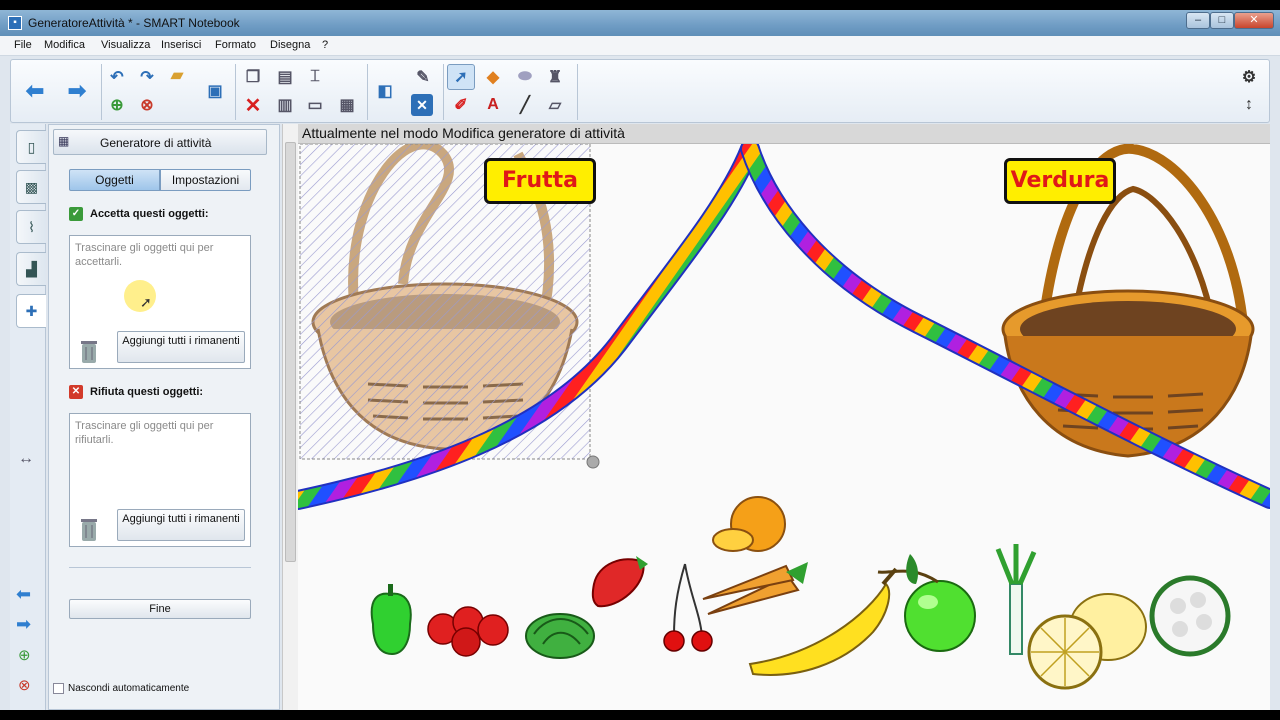 This screenshot has width=1280, height=720. What do you see at coordinates (525, 105) in the screenshot?
I see `line-icon: ╱` at bounding box center [525, 105].